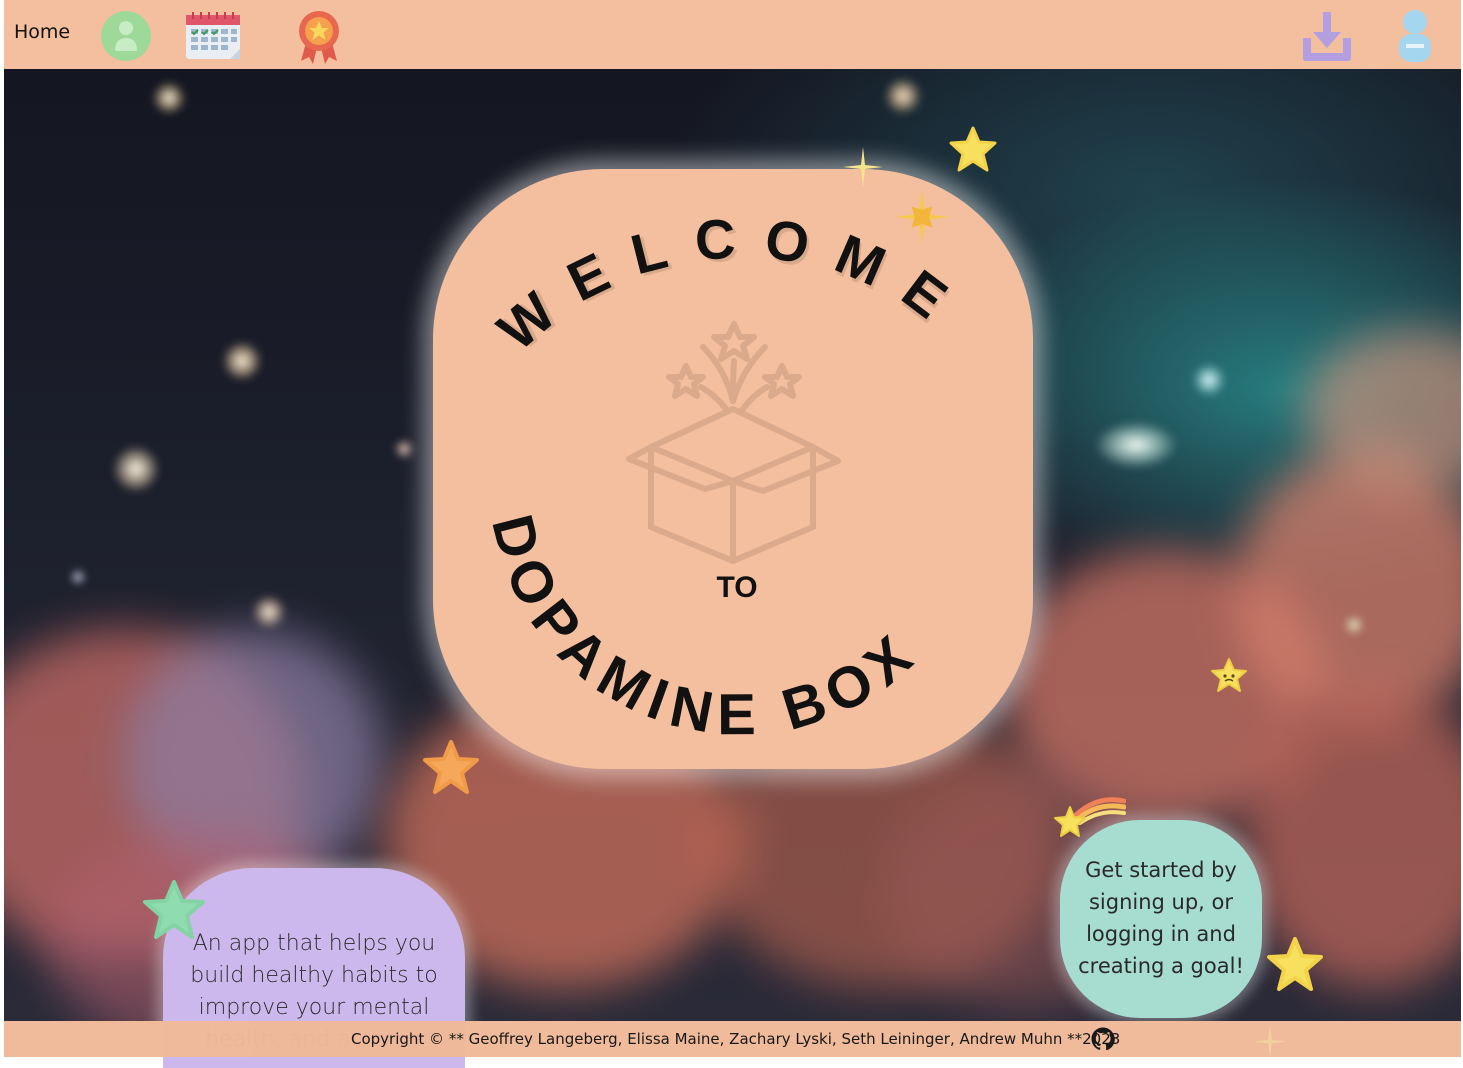 This screenshot has width=1463, height=1068. Describe the element at coordinates (174, 912) in the screenshot. I see `green-star-icon` at that location.